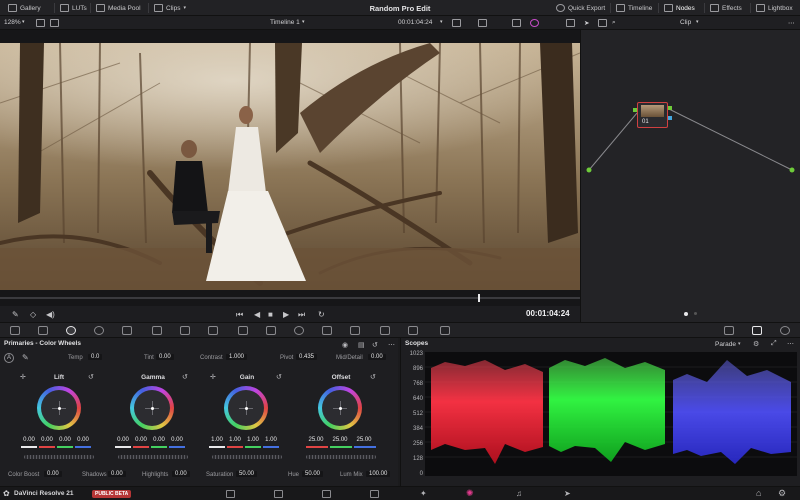 The image size is (800, 500). What do you see at coordinates (270, 314) in the screenshot?
I see `stop-icon: ■` at bounding box center [270, 314].